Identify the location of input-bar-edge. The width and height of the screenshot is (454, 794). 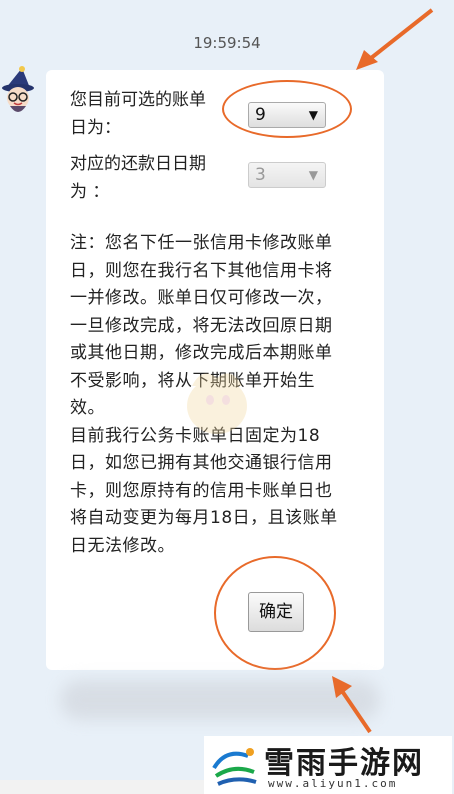
(102, 787).